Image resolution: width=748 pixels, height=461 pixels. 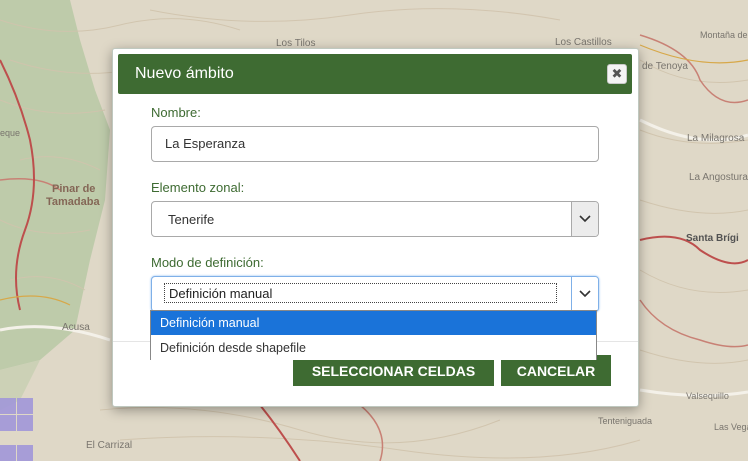 What do you see at coordinates (176, 112) in the screenshot?
I see `nombre-label: Nombre:` at bounding box center [176, 112].